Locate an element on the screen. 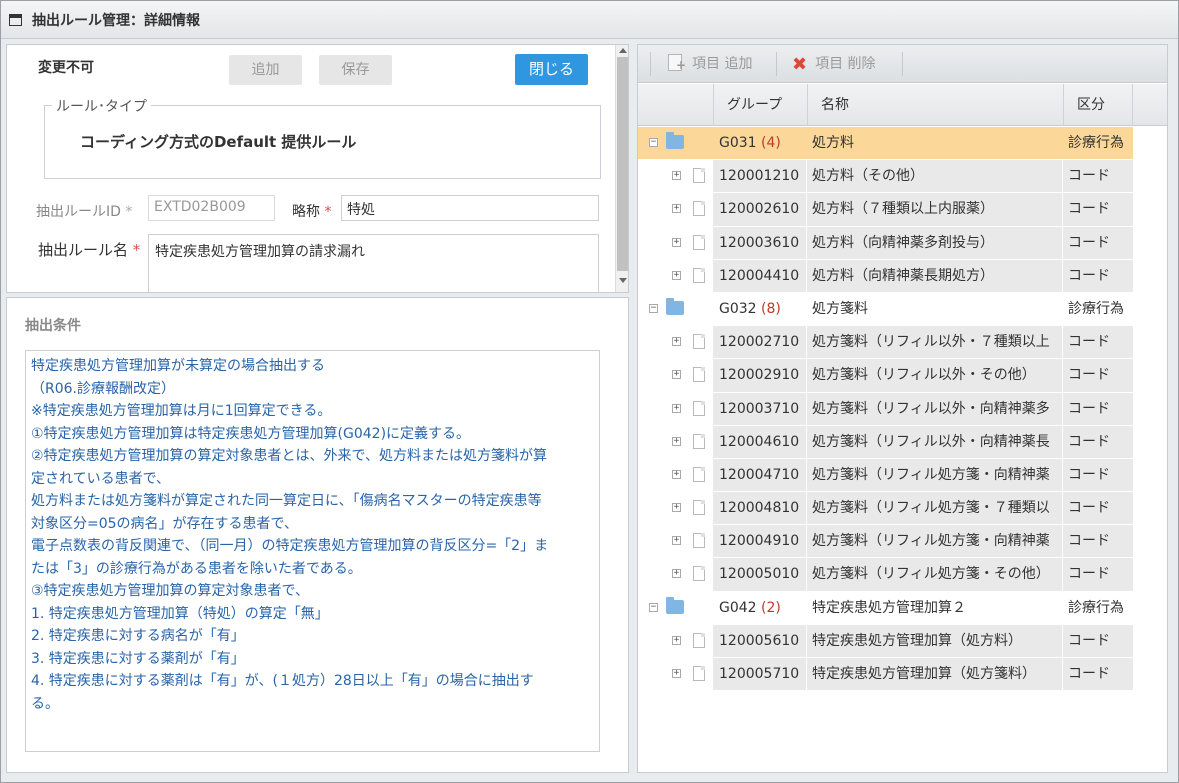 The height and width of the screenshot is (783, 1179). item-row: +120004710 処方箋料（リフィル処方箋・向精神薬 コード is located at coordinates (885, 475).